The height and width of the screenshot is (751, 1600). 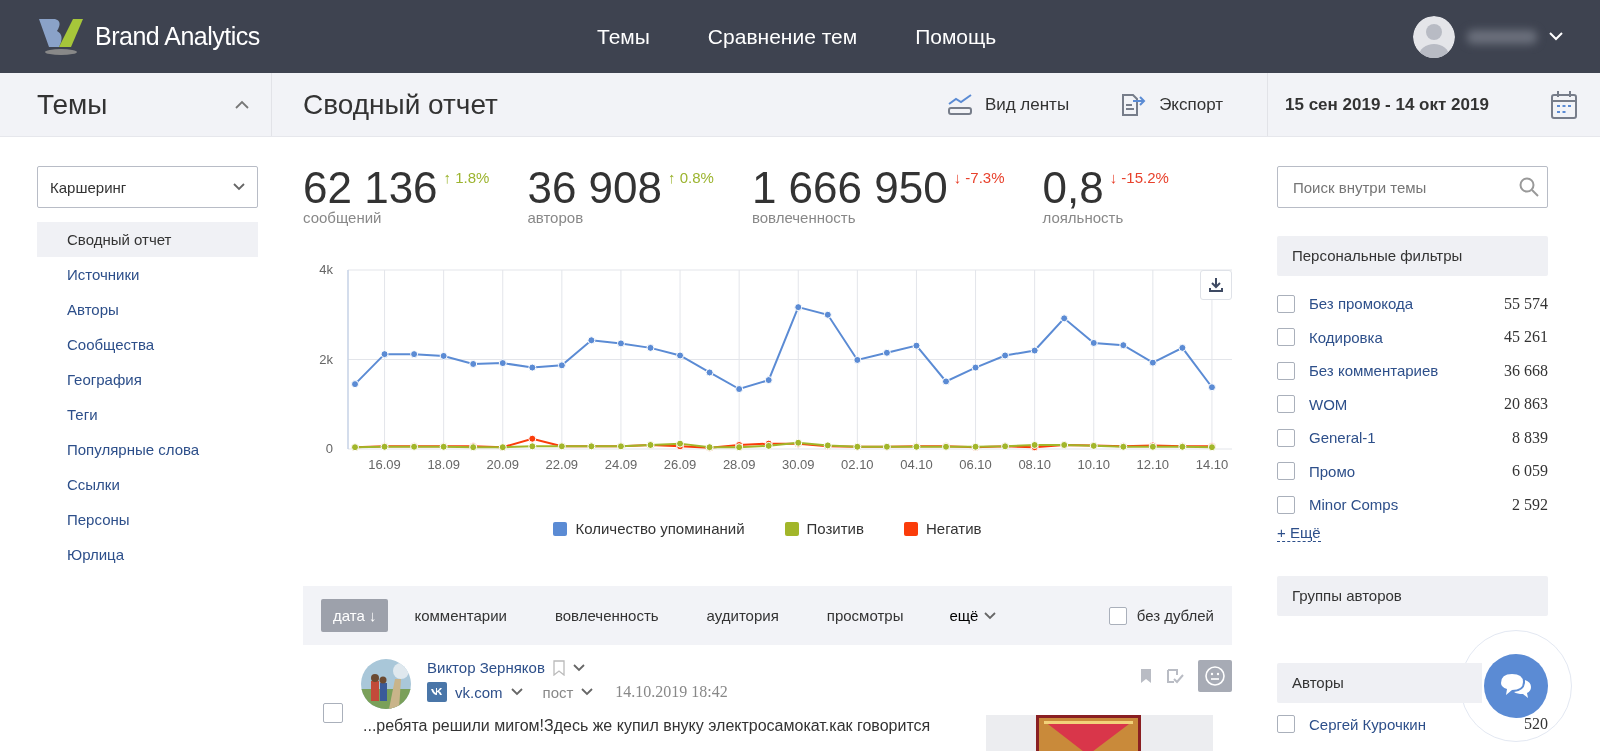 What do you see at coordinates (147, 274) in the screenshot?
I see `sidebar-item: Источники` at bounding box center [147, 274].